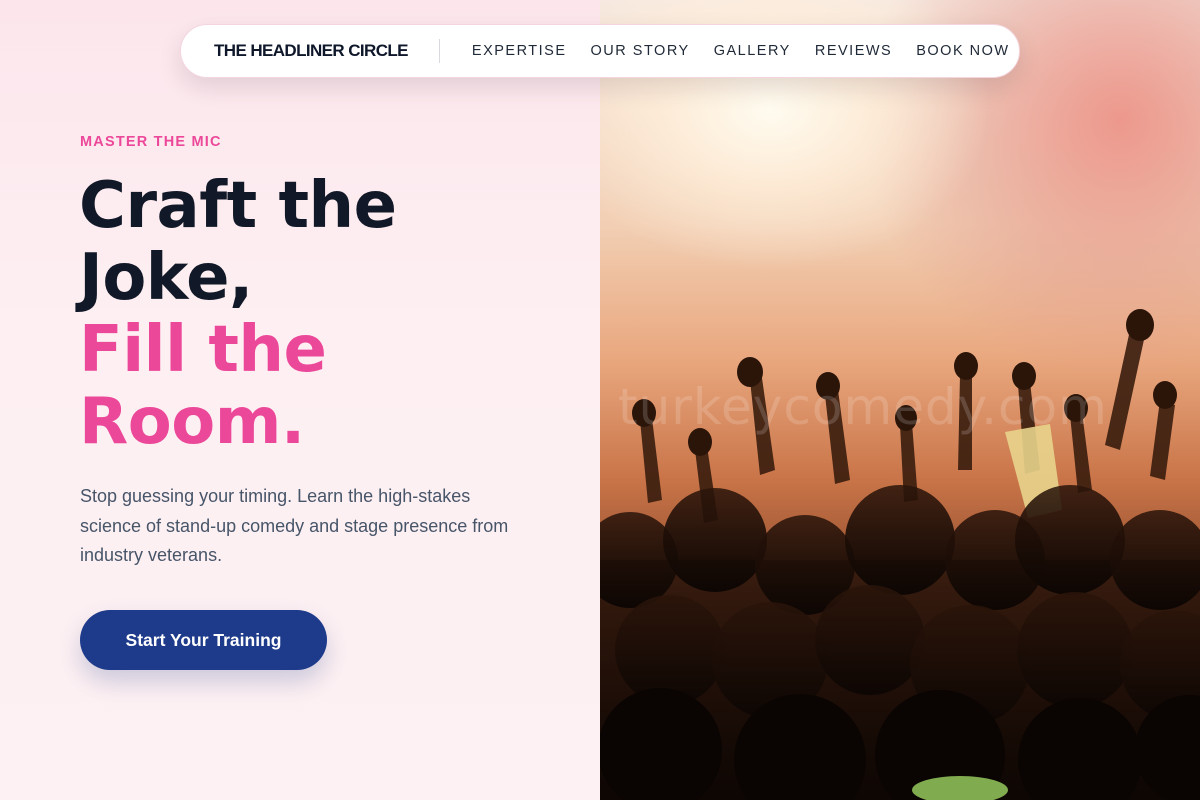 This screenshot has height=800, width=1200. I want to click on nav-link-book-now: BOOK NOW, so click(962, 51).